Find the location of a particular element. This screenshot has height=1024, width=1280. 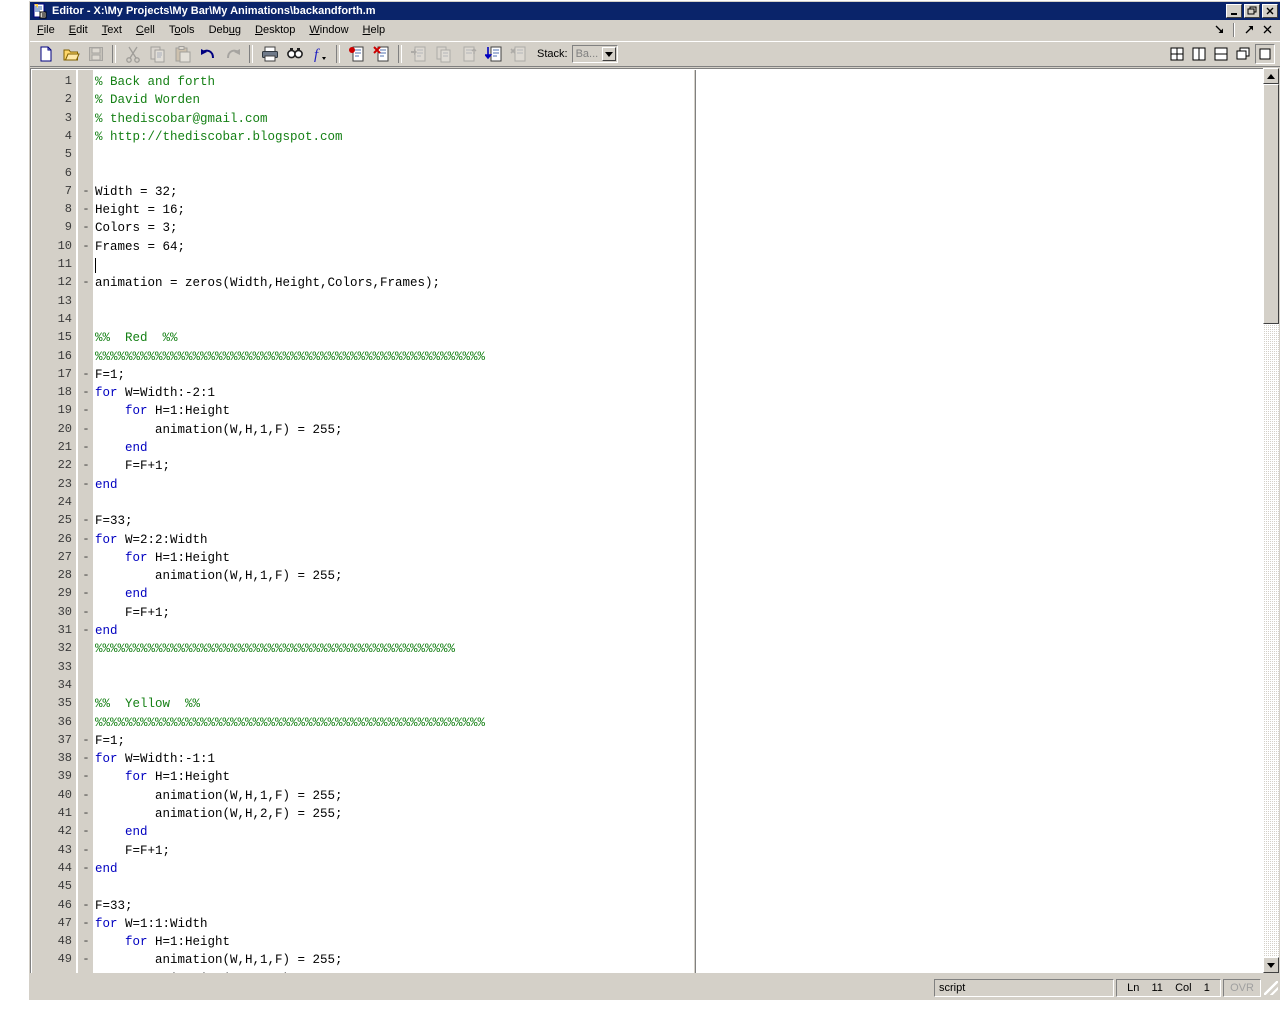

scroll-down-button is located at coordinates (1271, 965).